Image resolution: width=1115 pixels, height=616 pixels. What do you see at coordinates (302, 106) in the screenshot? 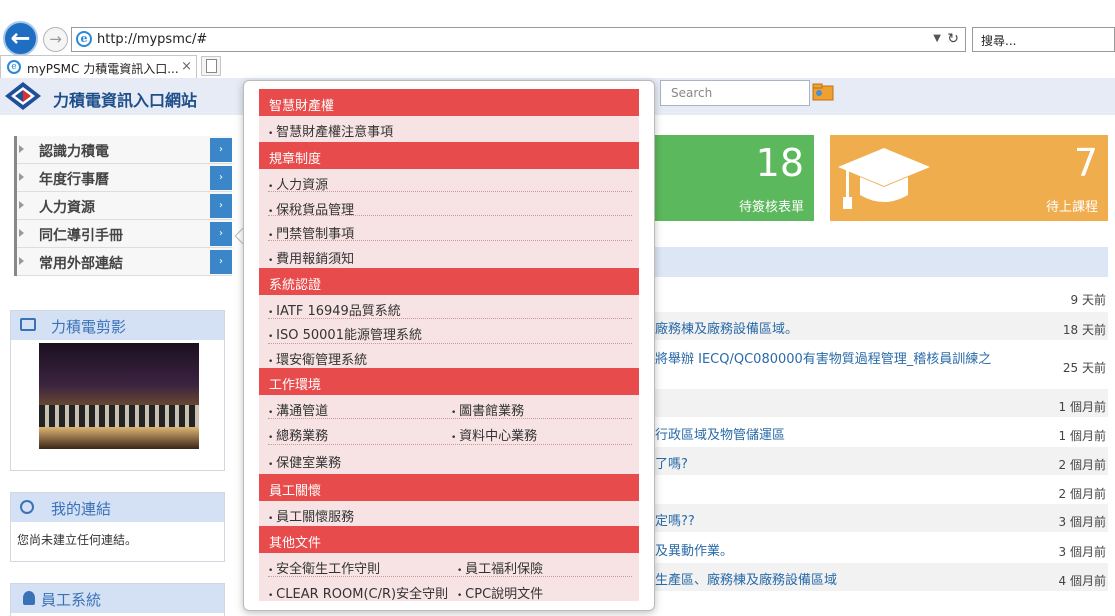
I see `menu-category-label: 智慧財產權` at bounding box center [302, 106].